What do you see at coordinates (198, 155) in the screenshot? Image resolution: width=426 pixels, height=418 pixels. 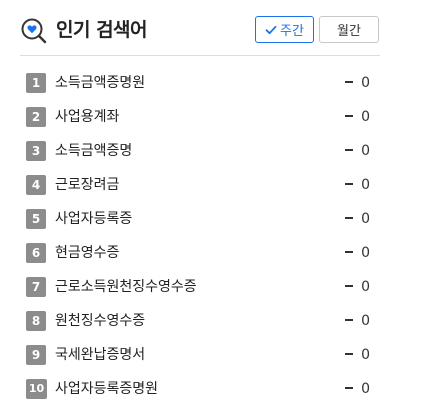 I see `list-item: 3 소득금액증명 0` at bounding box center [198, 155].